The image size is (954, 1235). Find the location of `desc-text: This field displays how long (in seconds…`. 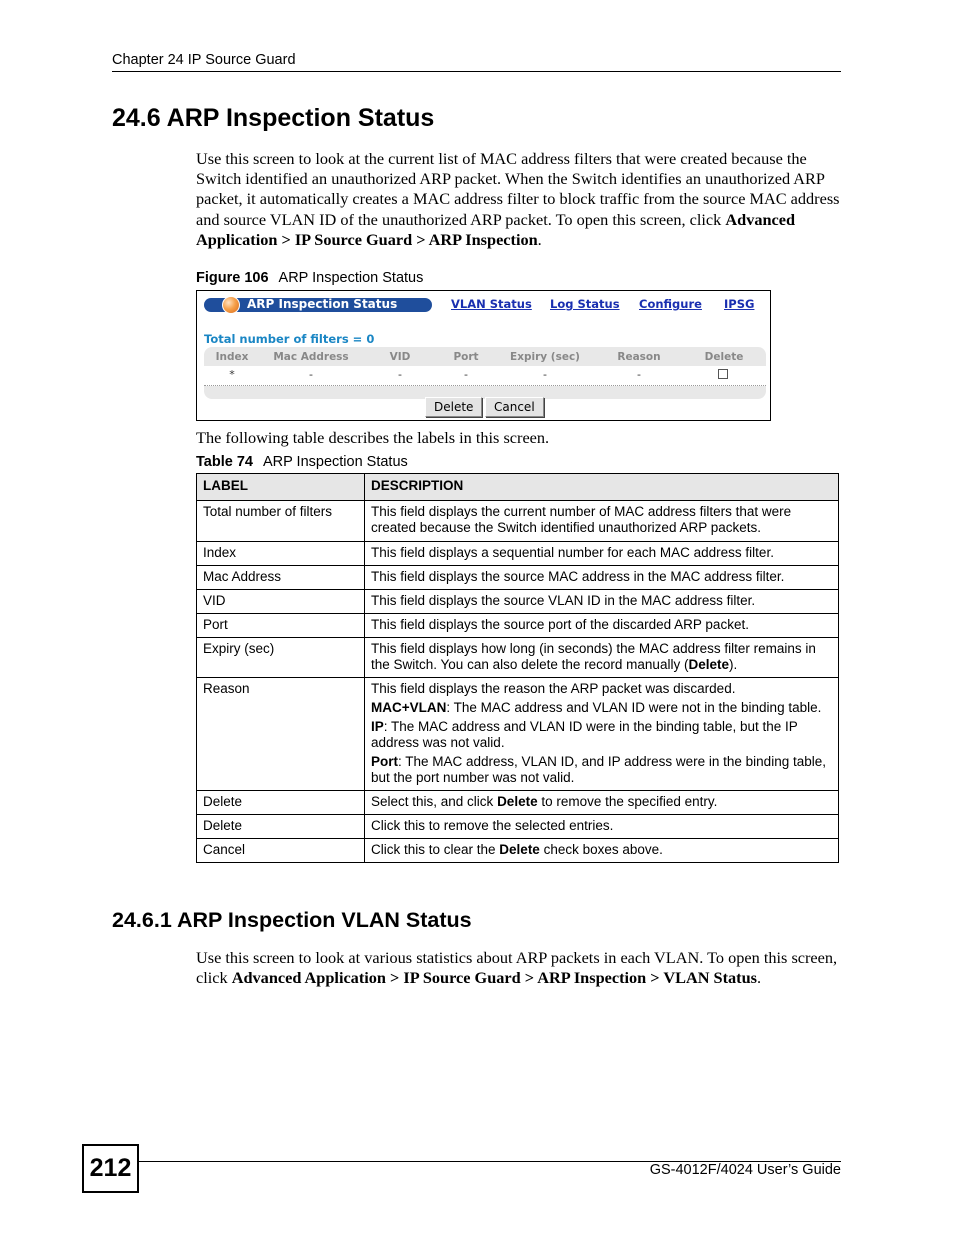

desc-text: This field displays how long (in seconds… is located at coordinates (593, 656).